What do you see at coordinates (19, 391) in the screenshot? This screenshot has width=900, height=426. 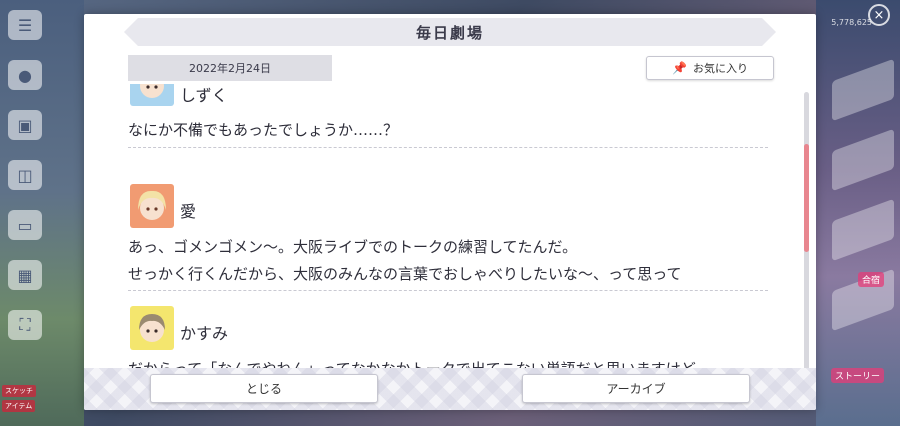 I see `background-label-sketch: スケッチ` at bounding box center [19, 391].